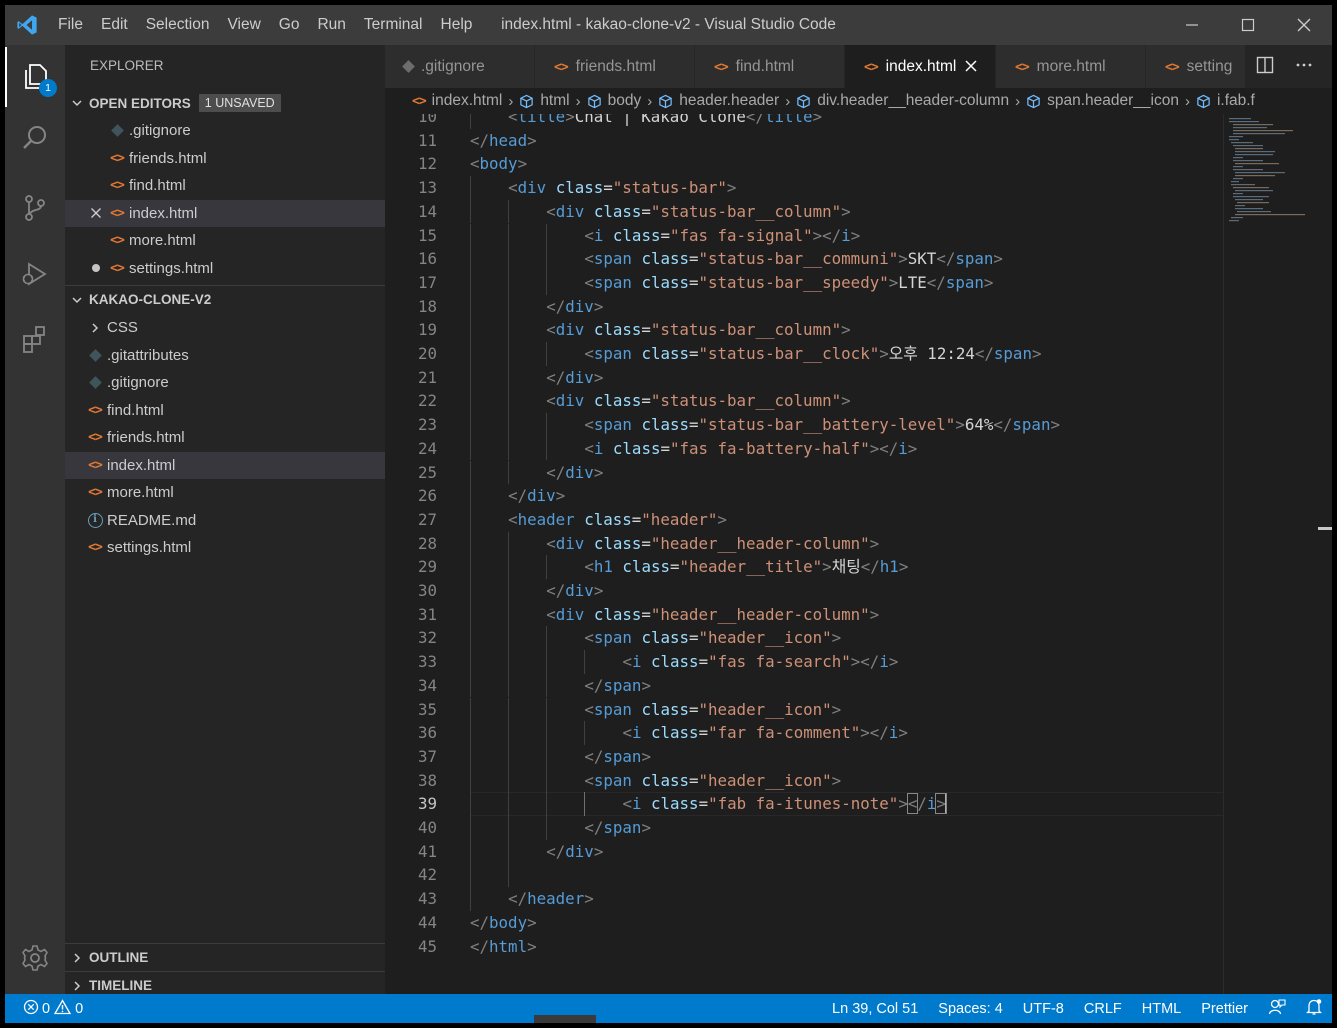 Image resolution: width=1337 pixels, height=1028 pixels. I want to click on tab-find-html: <> find.html, so click(770, 66).